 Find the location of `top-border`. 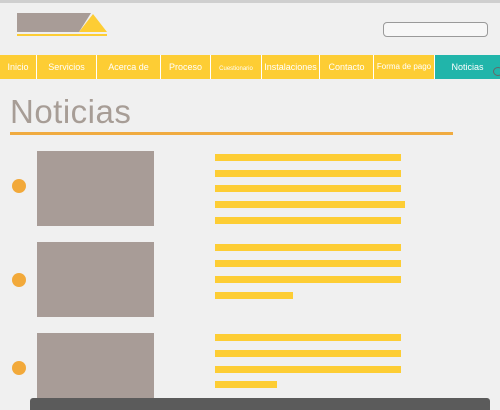

top-border is located at coordinates (250, 1).